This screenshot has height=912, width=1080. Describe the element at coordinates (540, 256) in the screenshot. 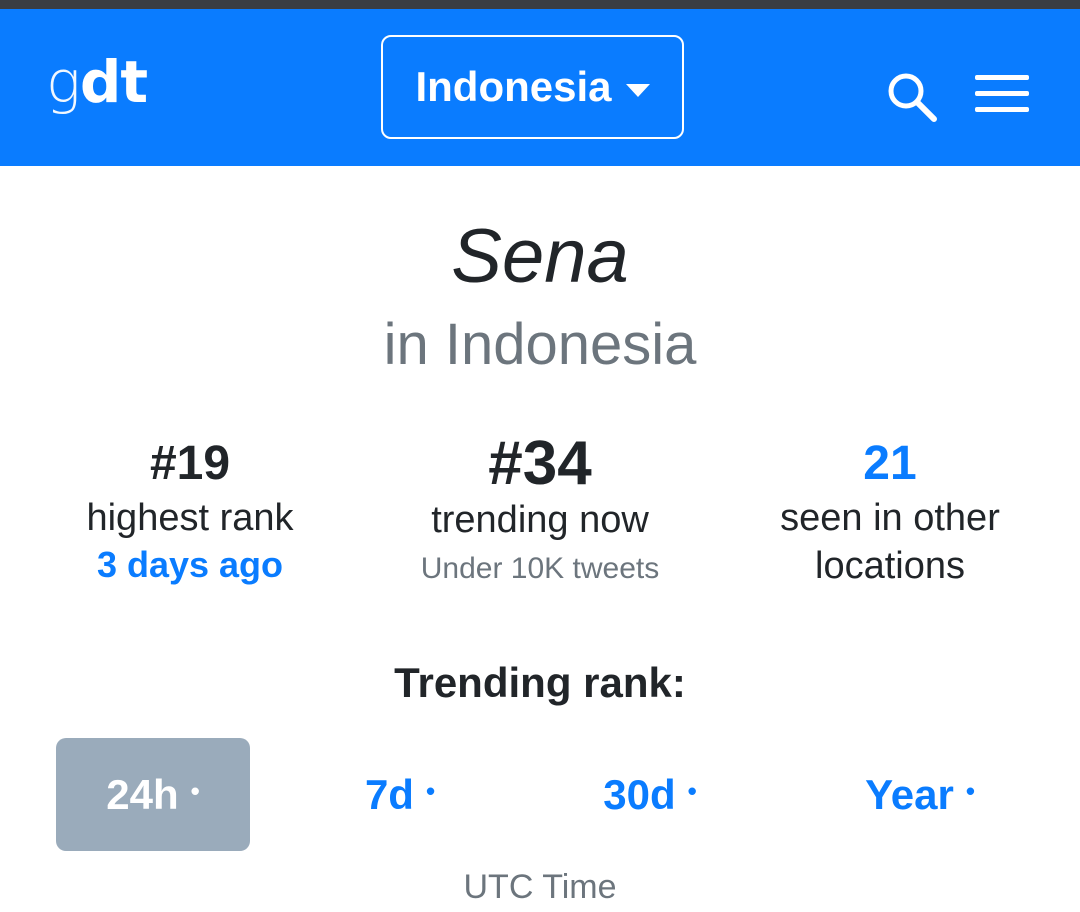

I see `trend-title: Sena` at that location.